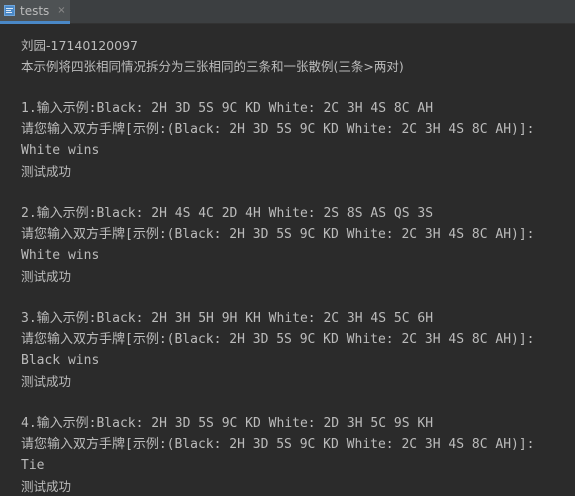  What do you see at coordinates (79, 45) in the screenshot?
I see `console-line: 刘园-17140120097` at bounding box center [79, 45].